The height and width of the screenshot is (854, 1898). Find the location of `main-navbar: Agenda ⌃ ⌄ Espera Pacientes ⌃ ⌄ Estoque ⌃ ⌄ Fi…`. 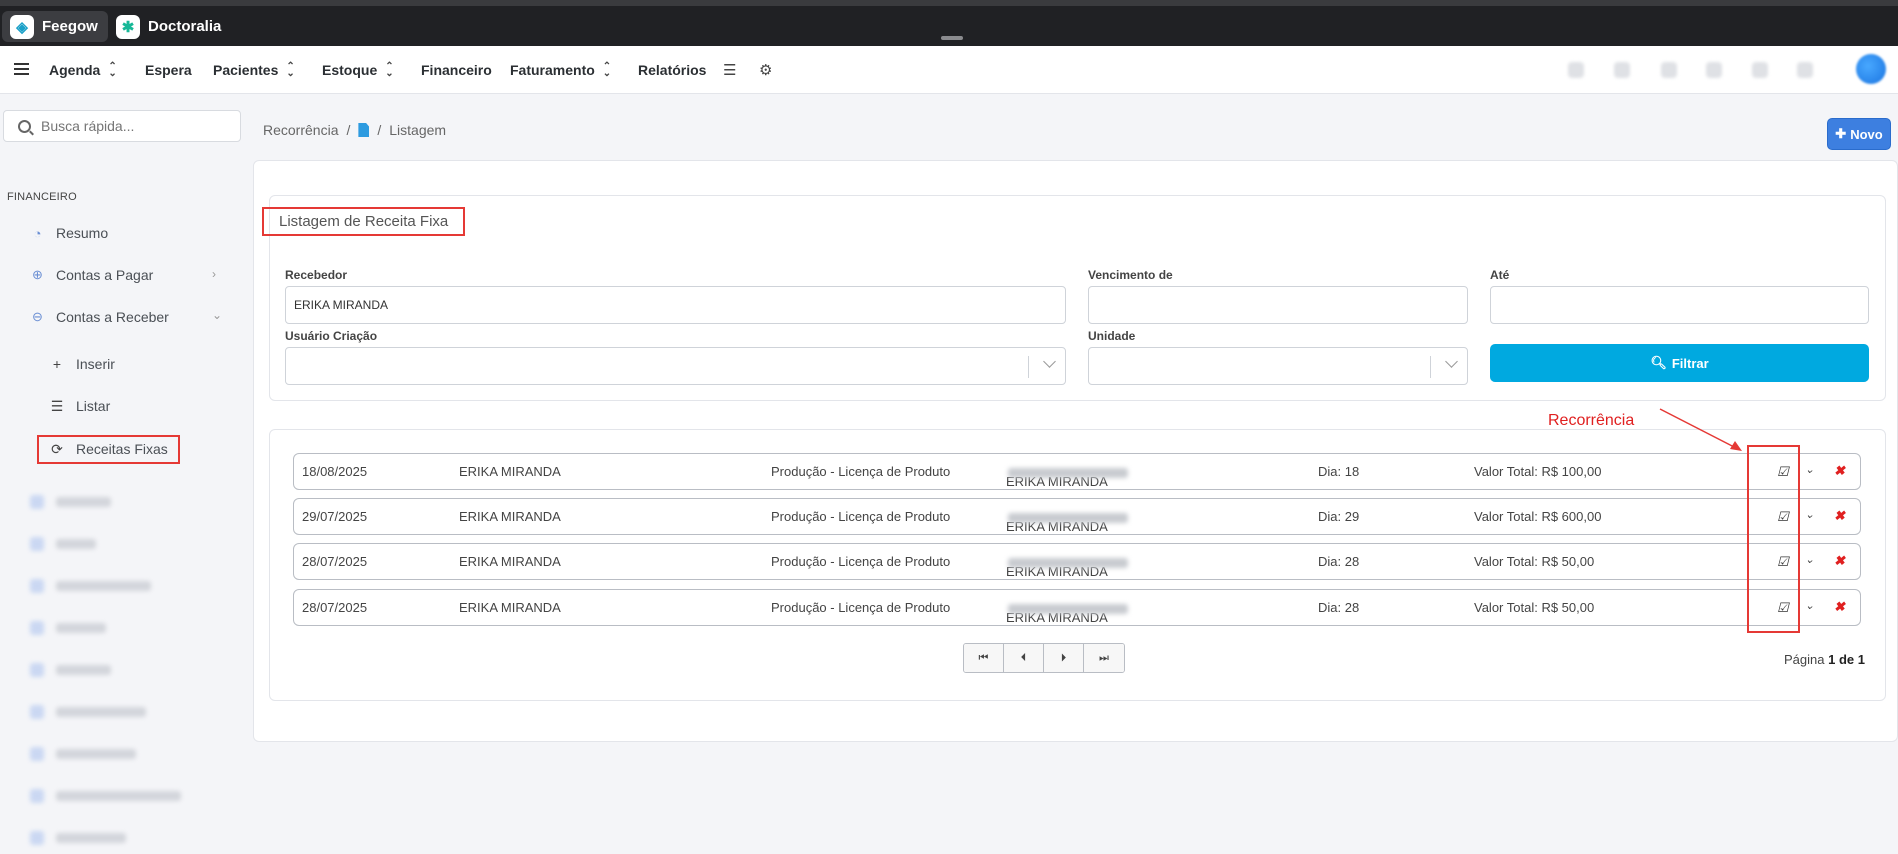

main-navbar: Agenda ⌃ ⌄ Espera Pacientes ⌃ ⌄ Estoque ⌃ ⌄ Fi… is located at coordinates (949, 70).